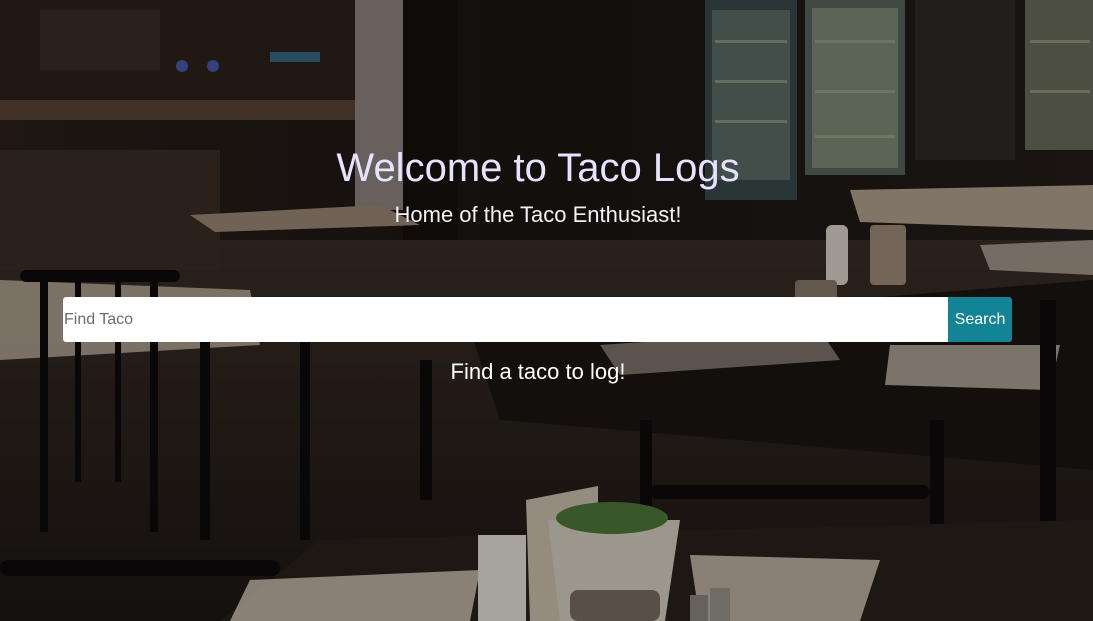  What do you see at coordinates (538, 371) in the screenshot?
I see `search-hint: Find a taco to log!` at bounding box center [538, 371].